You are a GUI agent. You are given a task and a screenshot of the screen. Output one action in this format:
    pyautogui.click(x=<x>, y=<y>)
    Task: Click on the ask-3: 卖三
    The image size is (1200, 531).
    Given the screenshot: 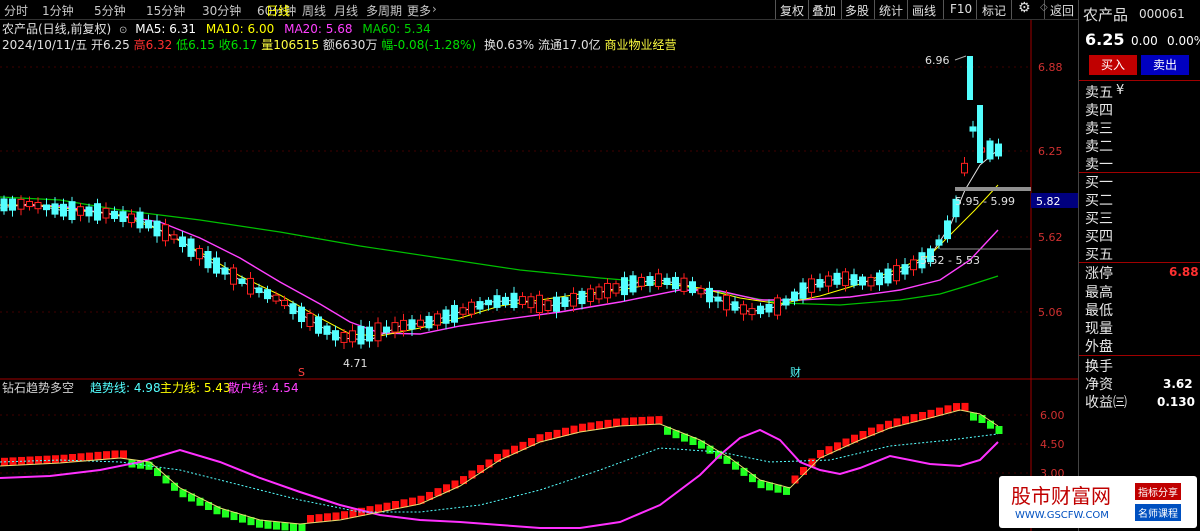 What is the action you would take?
    pyautogui.click(x=1099, y=129)
    